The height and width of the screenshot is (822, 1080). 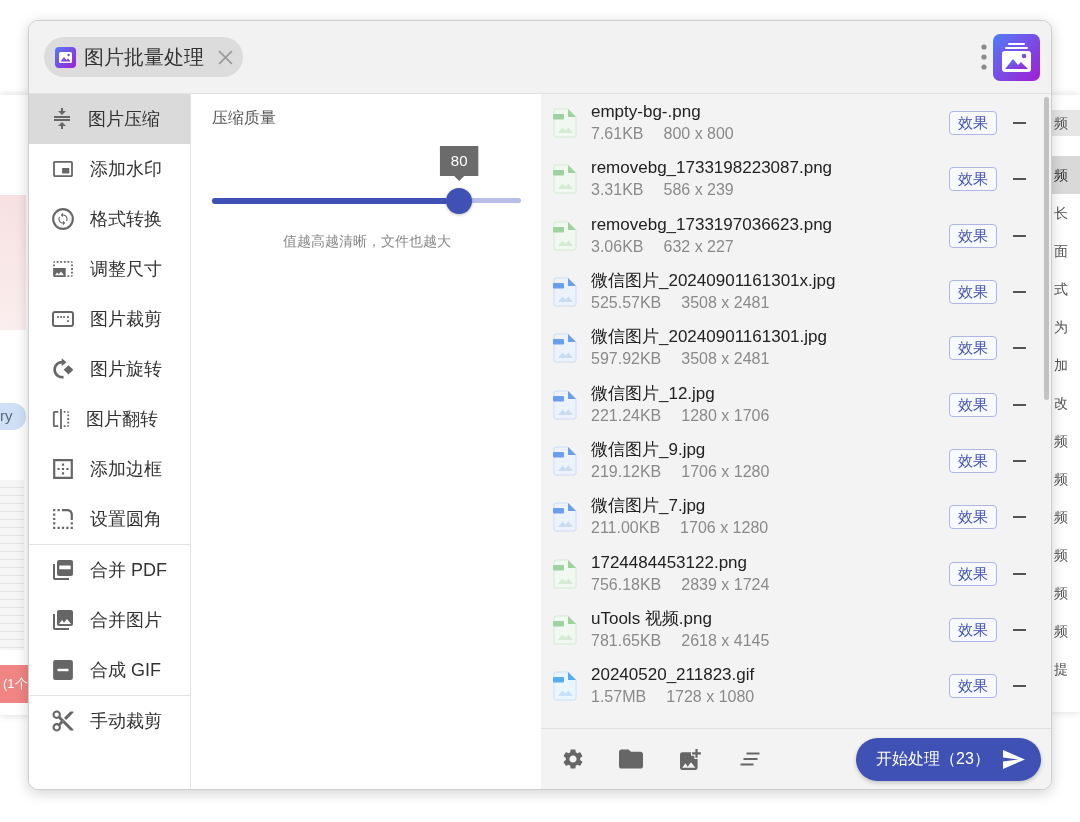 I want to click on more-icon, so click(x=984, y=57).